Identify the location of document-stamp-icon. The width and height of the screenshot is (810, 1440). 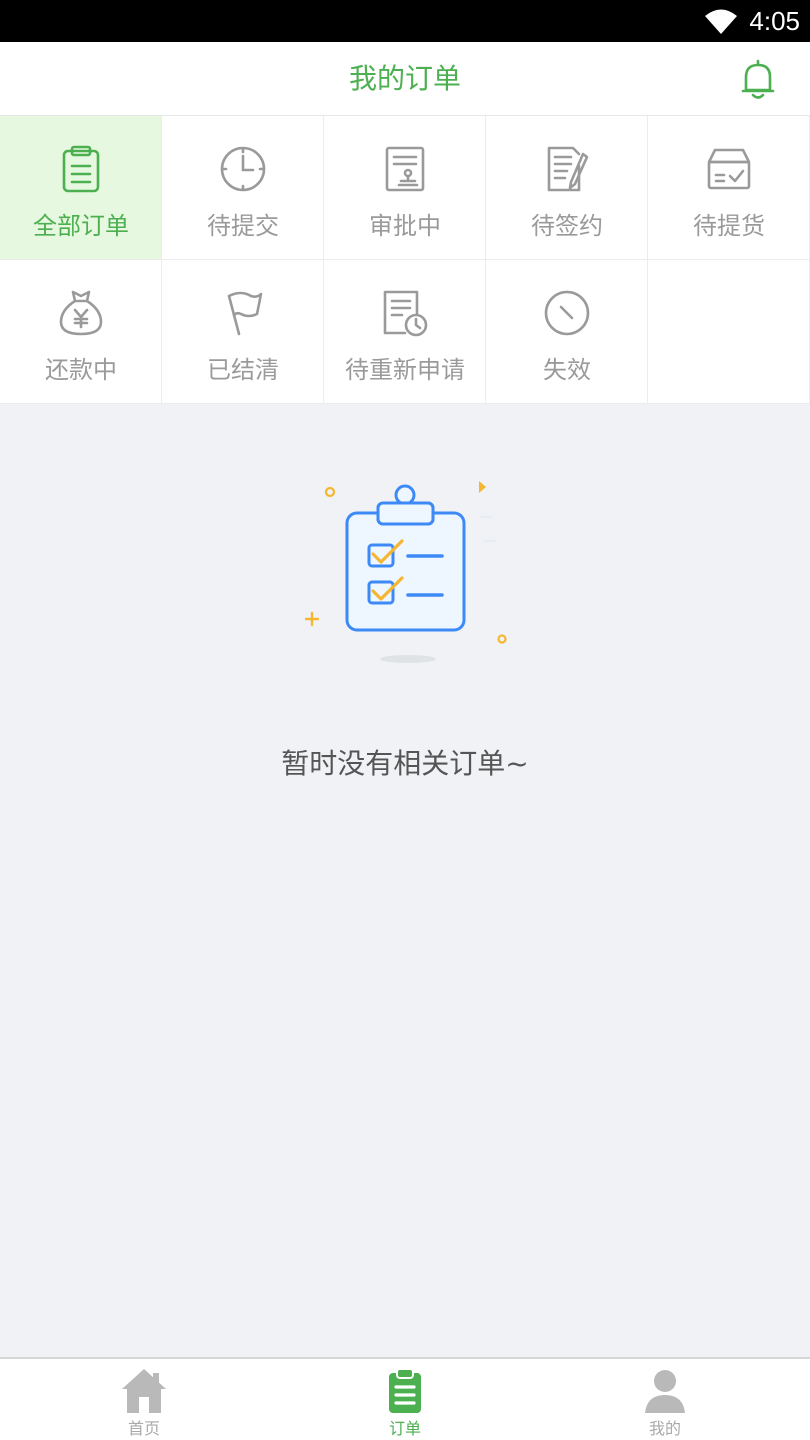
(405, 169).